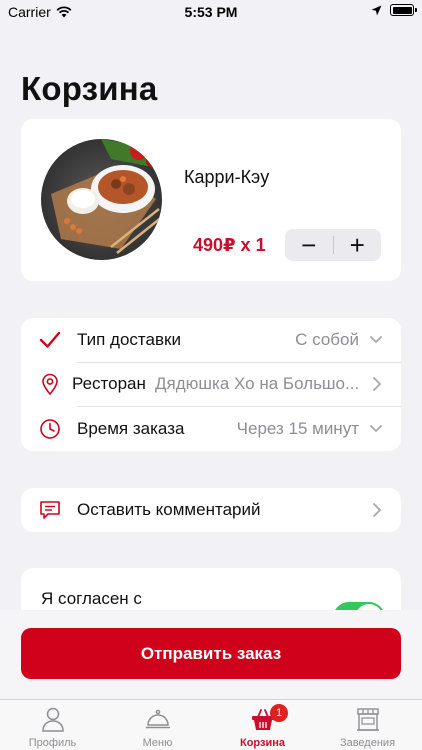 This screenshot has width=422, height=750. Describe the element at coordinates (50, 339) in the screenshot. I see `checkmark-icon` at that location.